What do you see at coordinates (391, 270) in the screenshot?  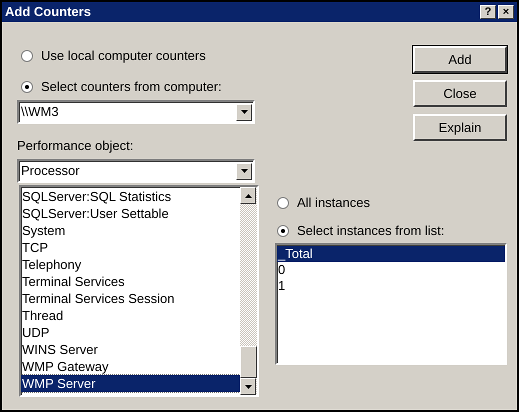 I see `list-item: 0` at bounding box center [391, 270].